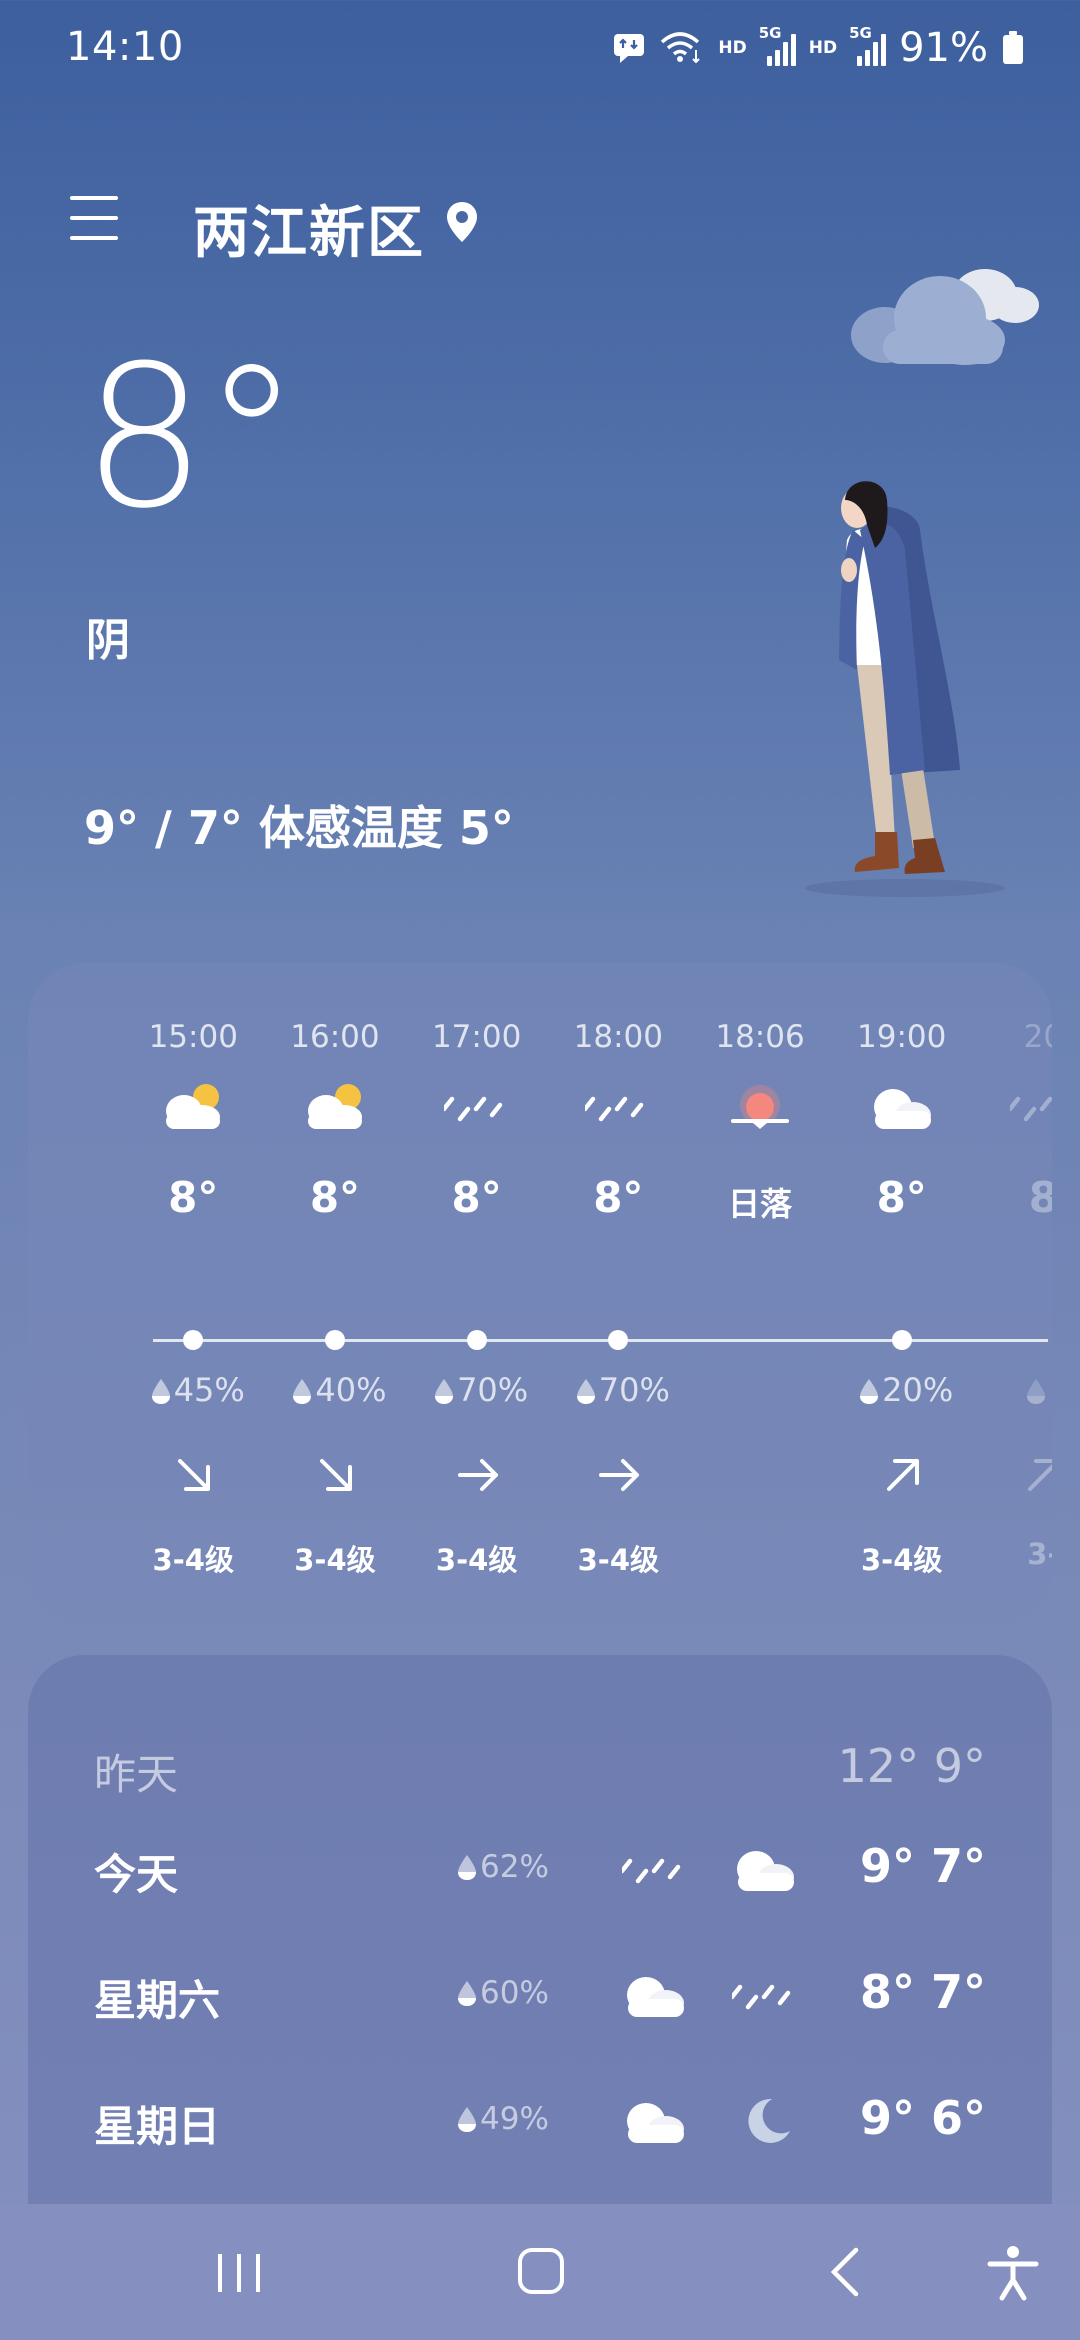 This screenshot has height=2340, width=1080. I want to click on location-title: 两江新区, so click(309, 228).